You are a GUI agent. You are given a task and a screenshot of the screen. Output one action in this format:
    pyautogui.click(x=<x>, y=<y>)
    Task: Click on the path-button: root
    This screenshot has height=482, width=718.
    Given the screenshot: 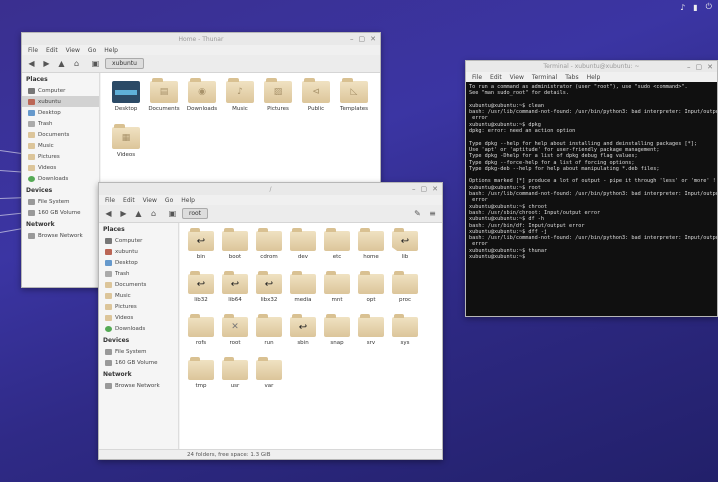 What is the action you would take?
    pyautogui.click(x=195, y=213)
    